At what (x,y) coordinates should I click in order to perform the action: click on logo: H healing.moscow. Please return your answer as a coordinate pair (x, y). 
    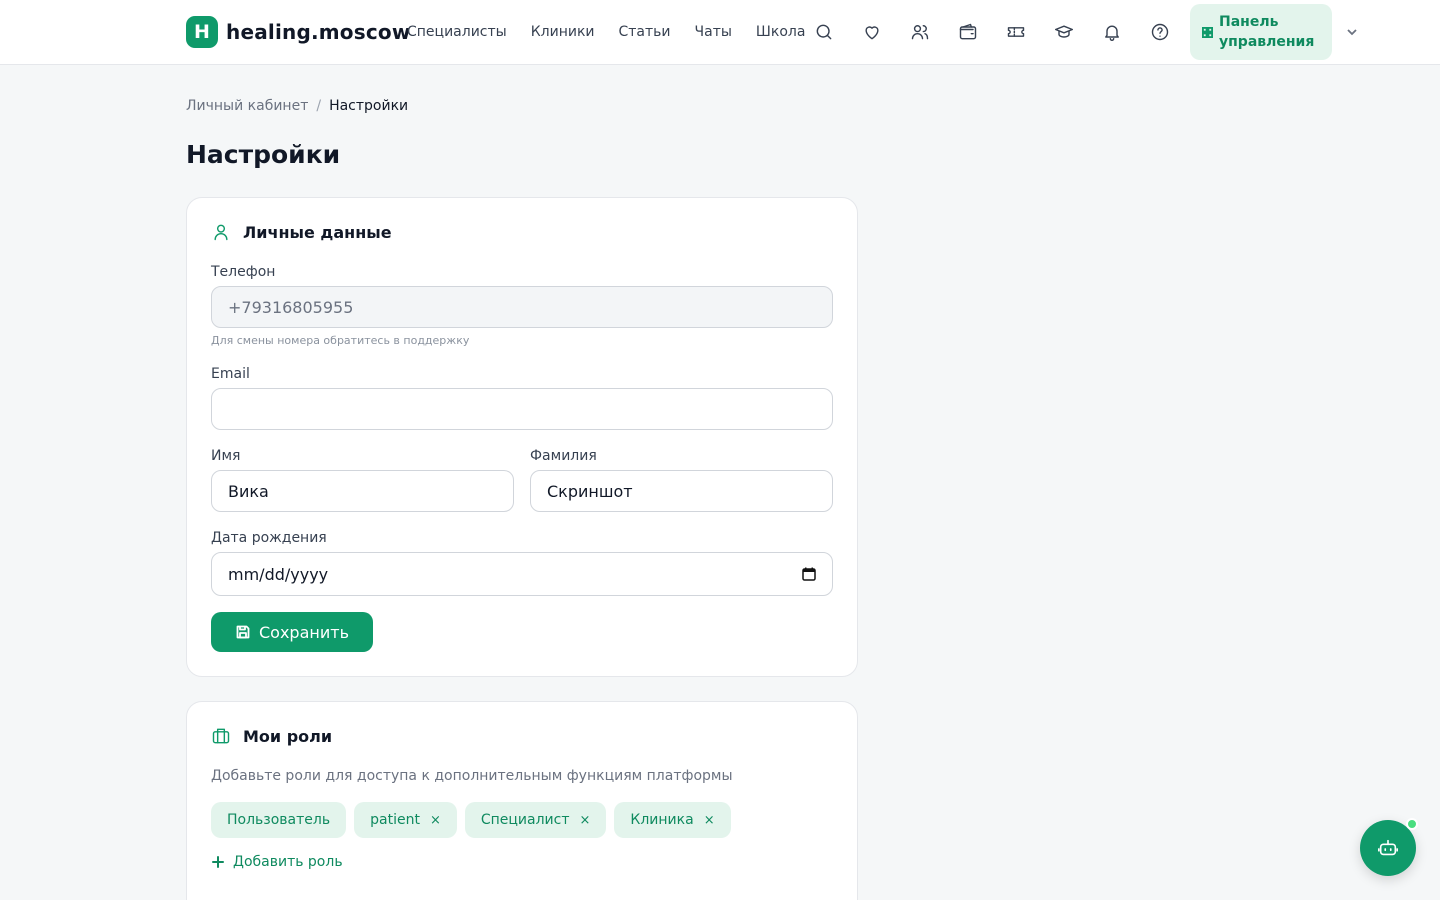
    Looking at the image, I should click on (298, 32).